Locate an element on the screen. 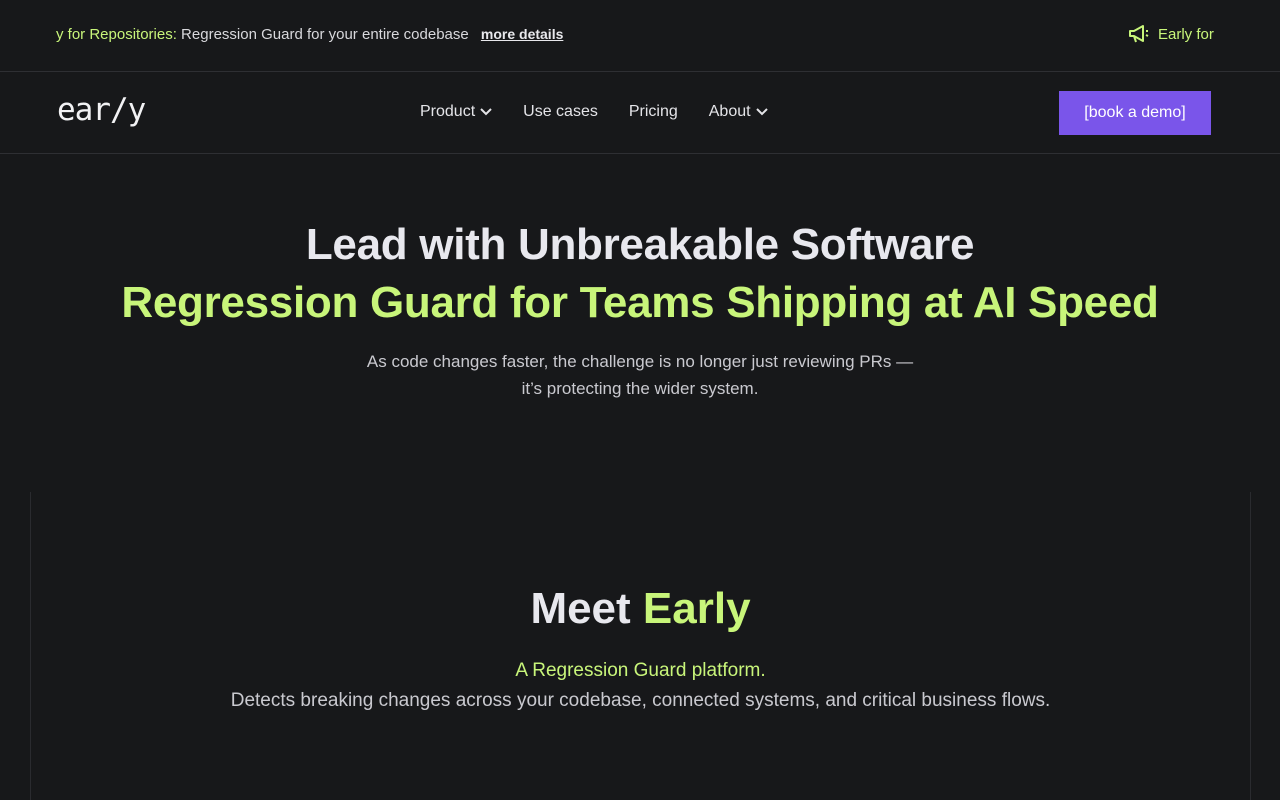  more-details-link: more details is located at coordinates (522, 34).